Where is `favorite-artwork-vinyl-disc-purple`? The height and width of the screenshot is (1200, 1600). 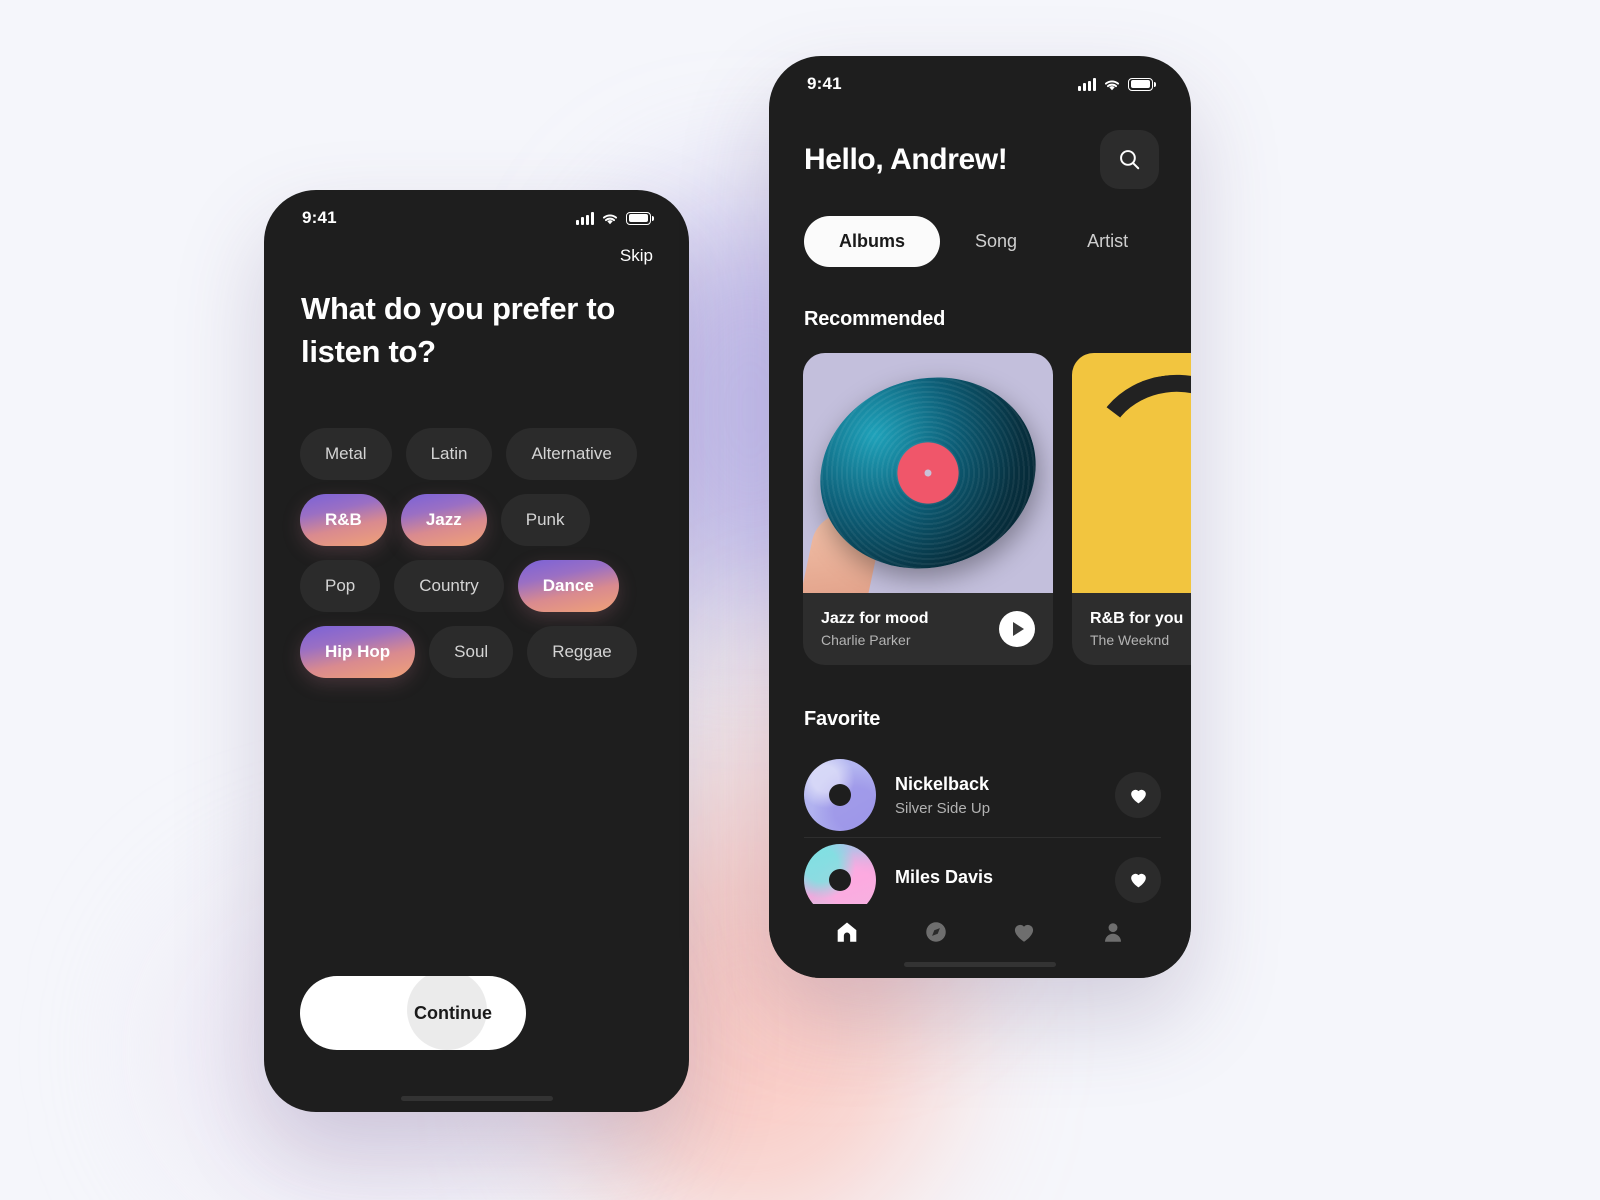
favorite-artwork-vinyl-disc-purple is located at coordinates (840, 795).